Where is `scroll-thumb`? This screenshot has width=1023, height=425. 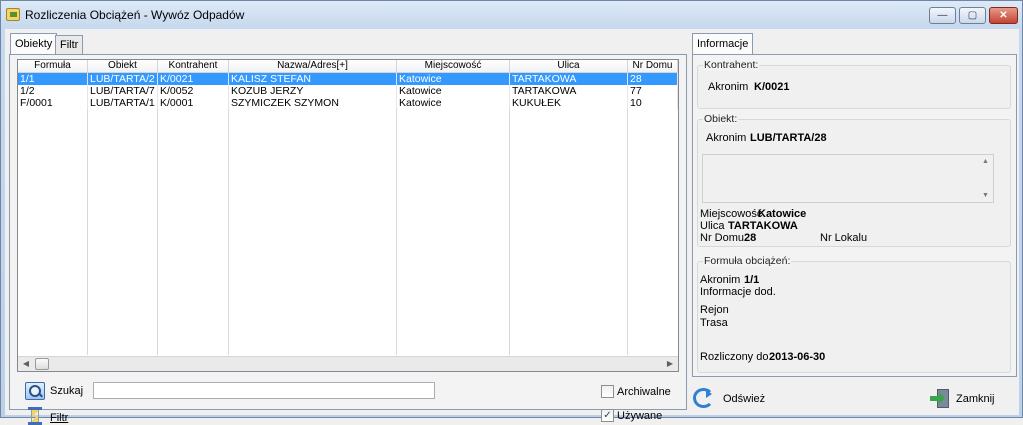 scroll-thumb is located at coordinates (42, 364).